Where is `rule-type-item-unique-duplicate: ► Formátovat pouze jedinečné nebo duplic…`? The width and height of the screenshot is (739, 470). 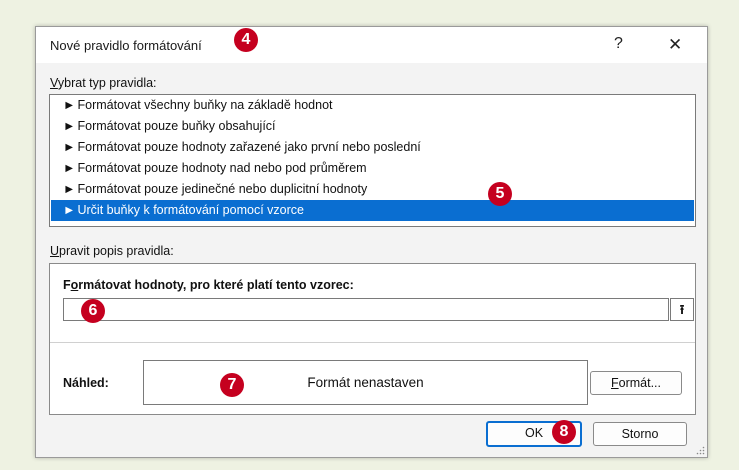 rule-type-item-unique-duplicate: ► Formátovat pouze jedinečné nebo duplic… is located at coordinates (372, 189).